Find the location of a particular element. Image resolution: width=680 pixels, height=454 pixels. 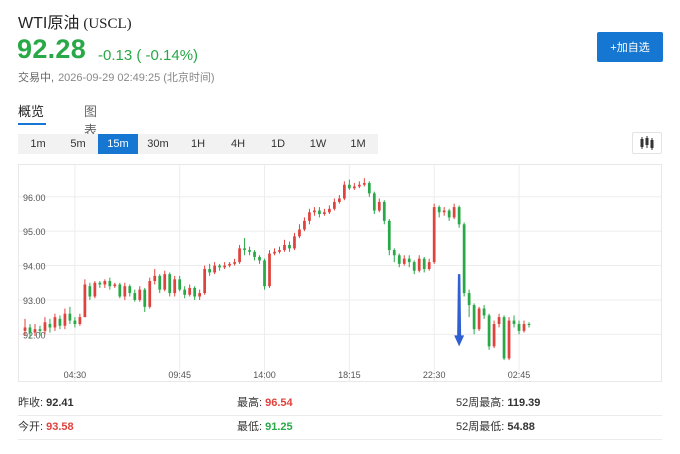

stat-high-value: 96.54 is located at coordinates (279, 403).